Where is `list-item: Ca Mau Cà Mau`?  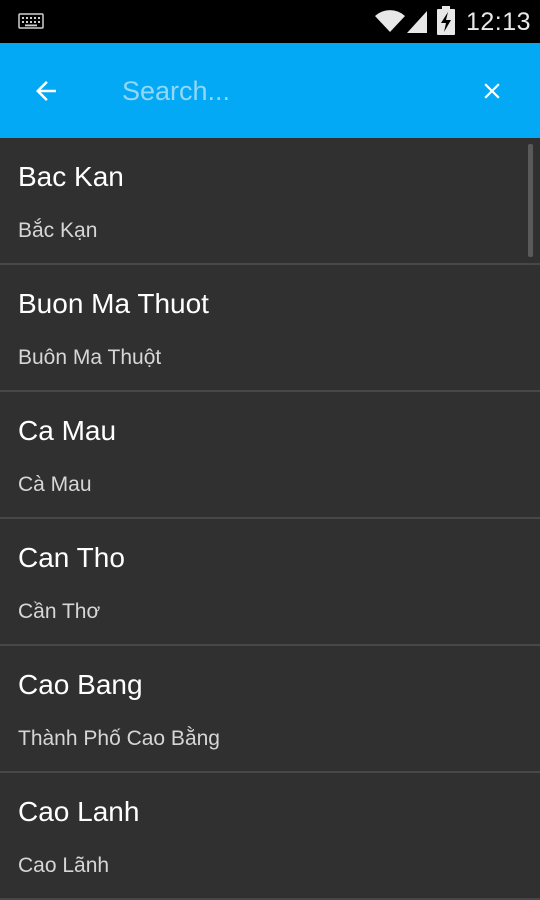
list-item: Ca Mau Cà Mau is located at coordinates (270, 455).